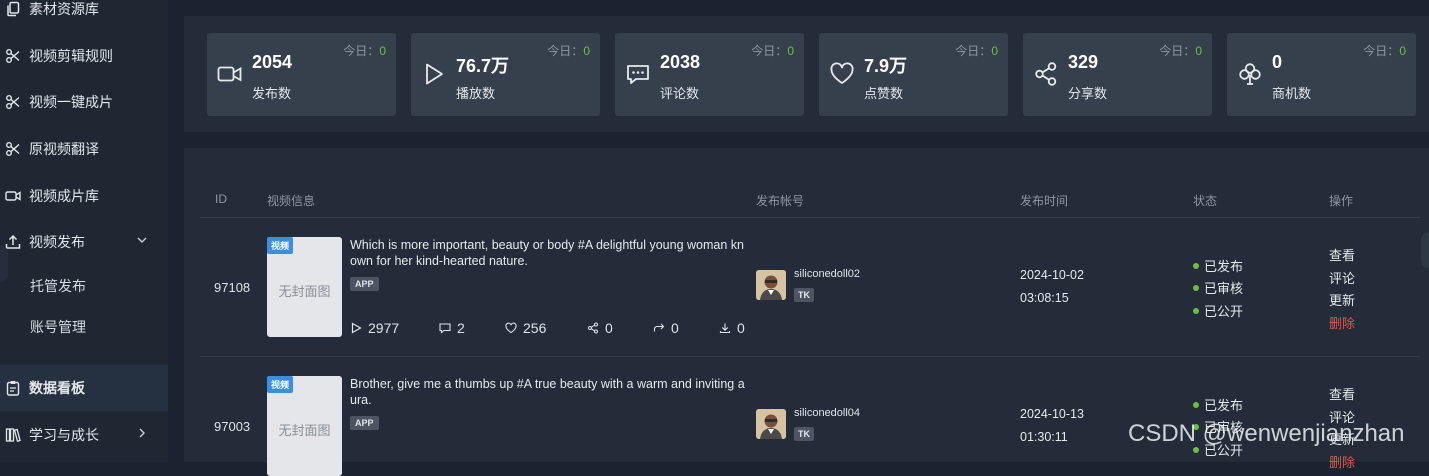 The height and width of the screenshot is (476, 1429). Describe the element at coordinates (272, 93) in the screenshot. I see `stat-label: 发布数` at that location.